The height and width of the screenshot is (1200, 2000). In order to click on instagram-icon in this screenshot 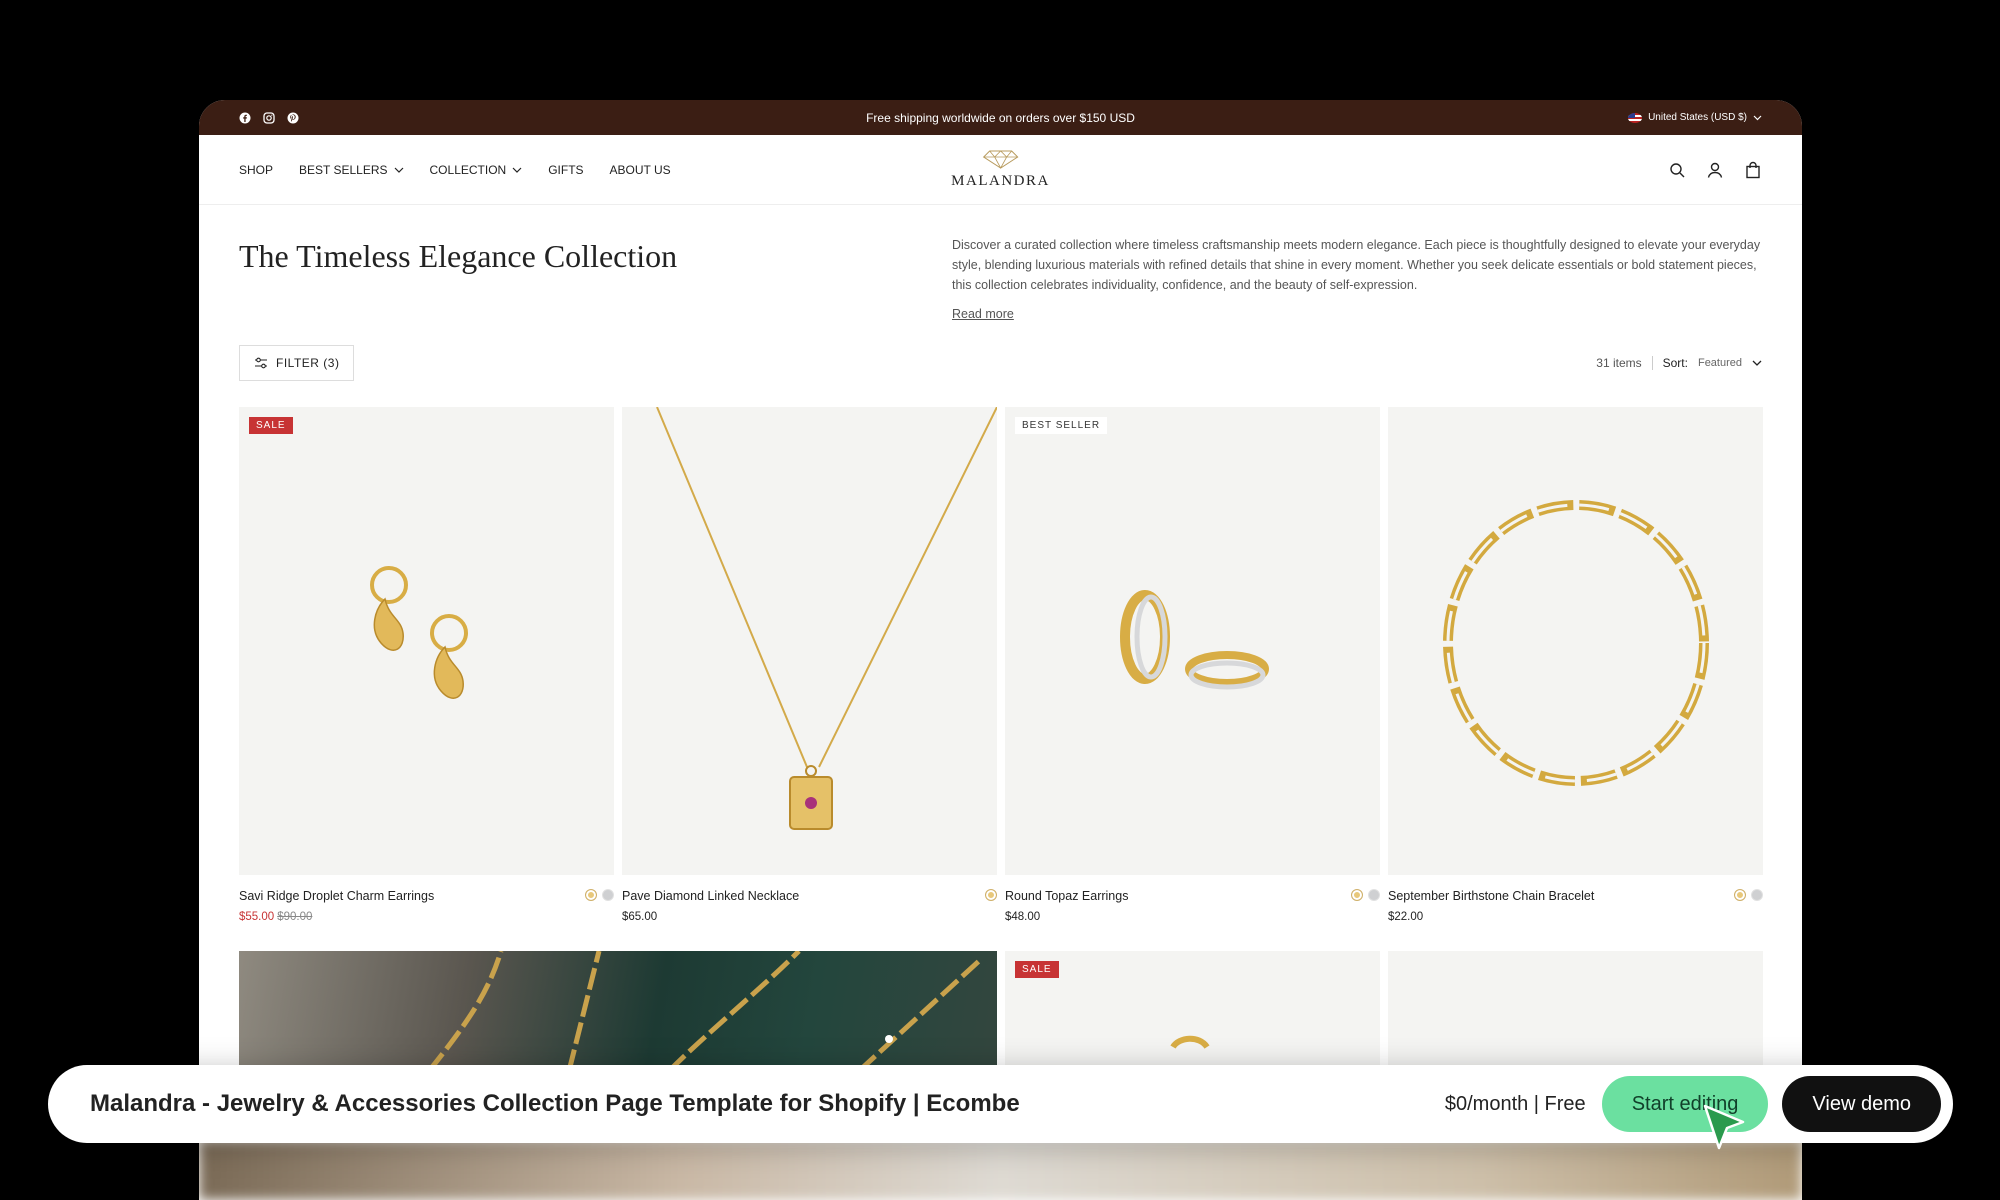, I will do `click(269, 117)`.